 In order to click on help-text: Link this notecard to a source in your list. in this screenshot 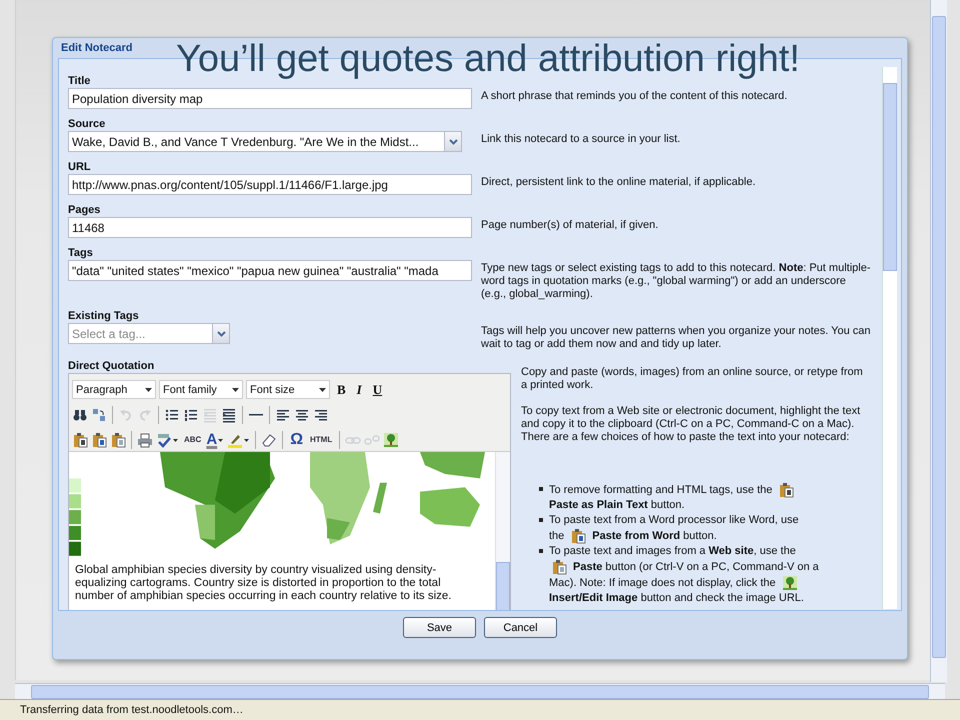, I will do `click(580, 139)`.